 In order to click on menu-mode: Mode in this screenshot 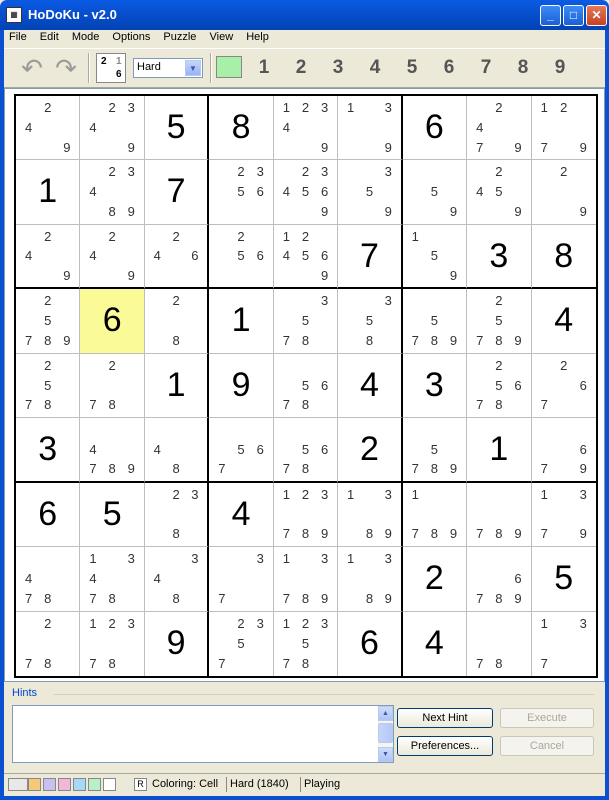, I will do `click(86, 37)`.